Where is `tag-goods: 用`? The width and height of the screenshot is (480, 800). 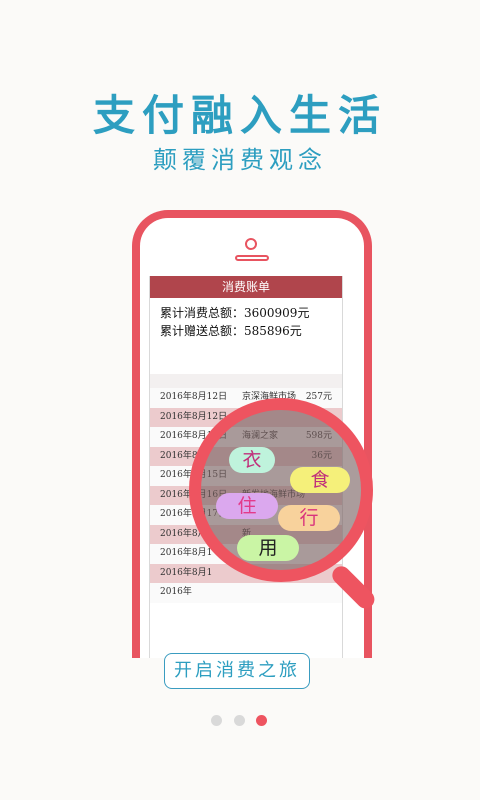 tag-goods: 用 is located at coordinates (268, 548).